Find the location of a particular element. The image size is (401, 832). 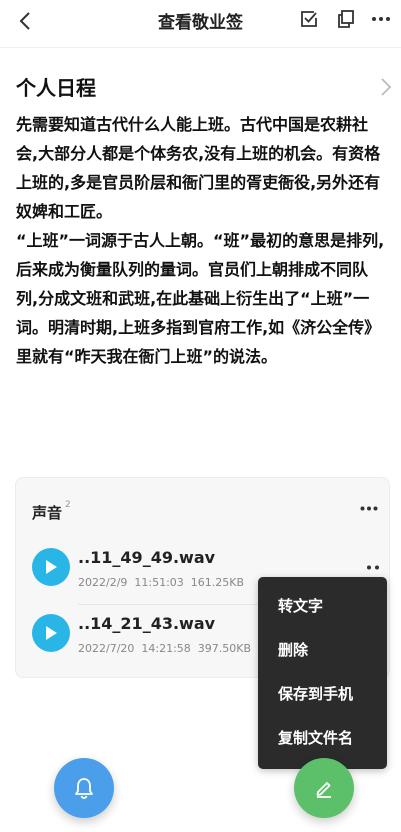

more-button is located at coordinates (381, 19).